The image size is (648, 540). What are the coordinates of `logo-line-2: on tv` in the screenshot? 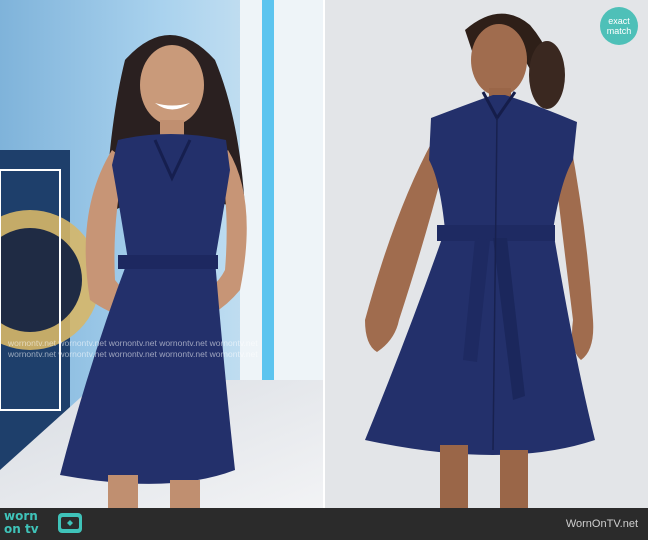 It's located at (21, 529).